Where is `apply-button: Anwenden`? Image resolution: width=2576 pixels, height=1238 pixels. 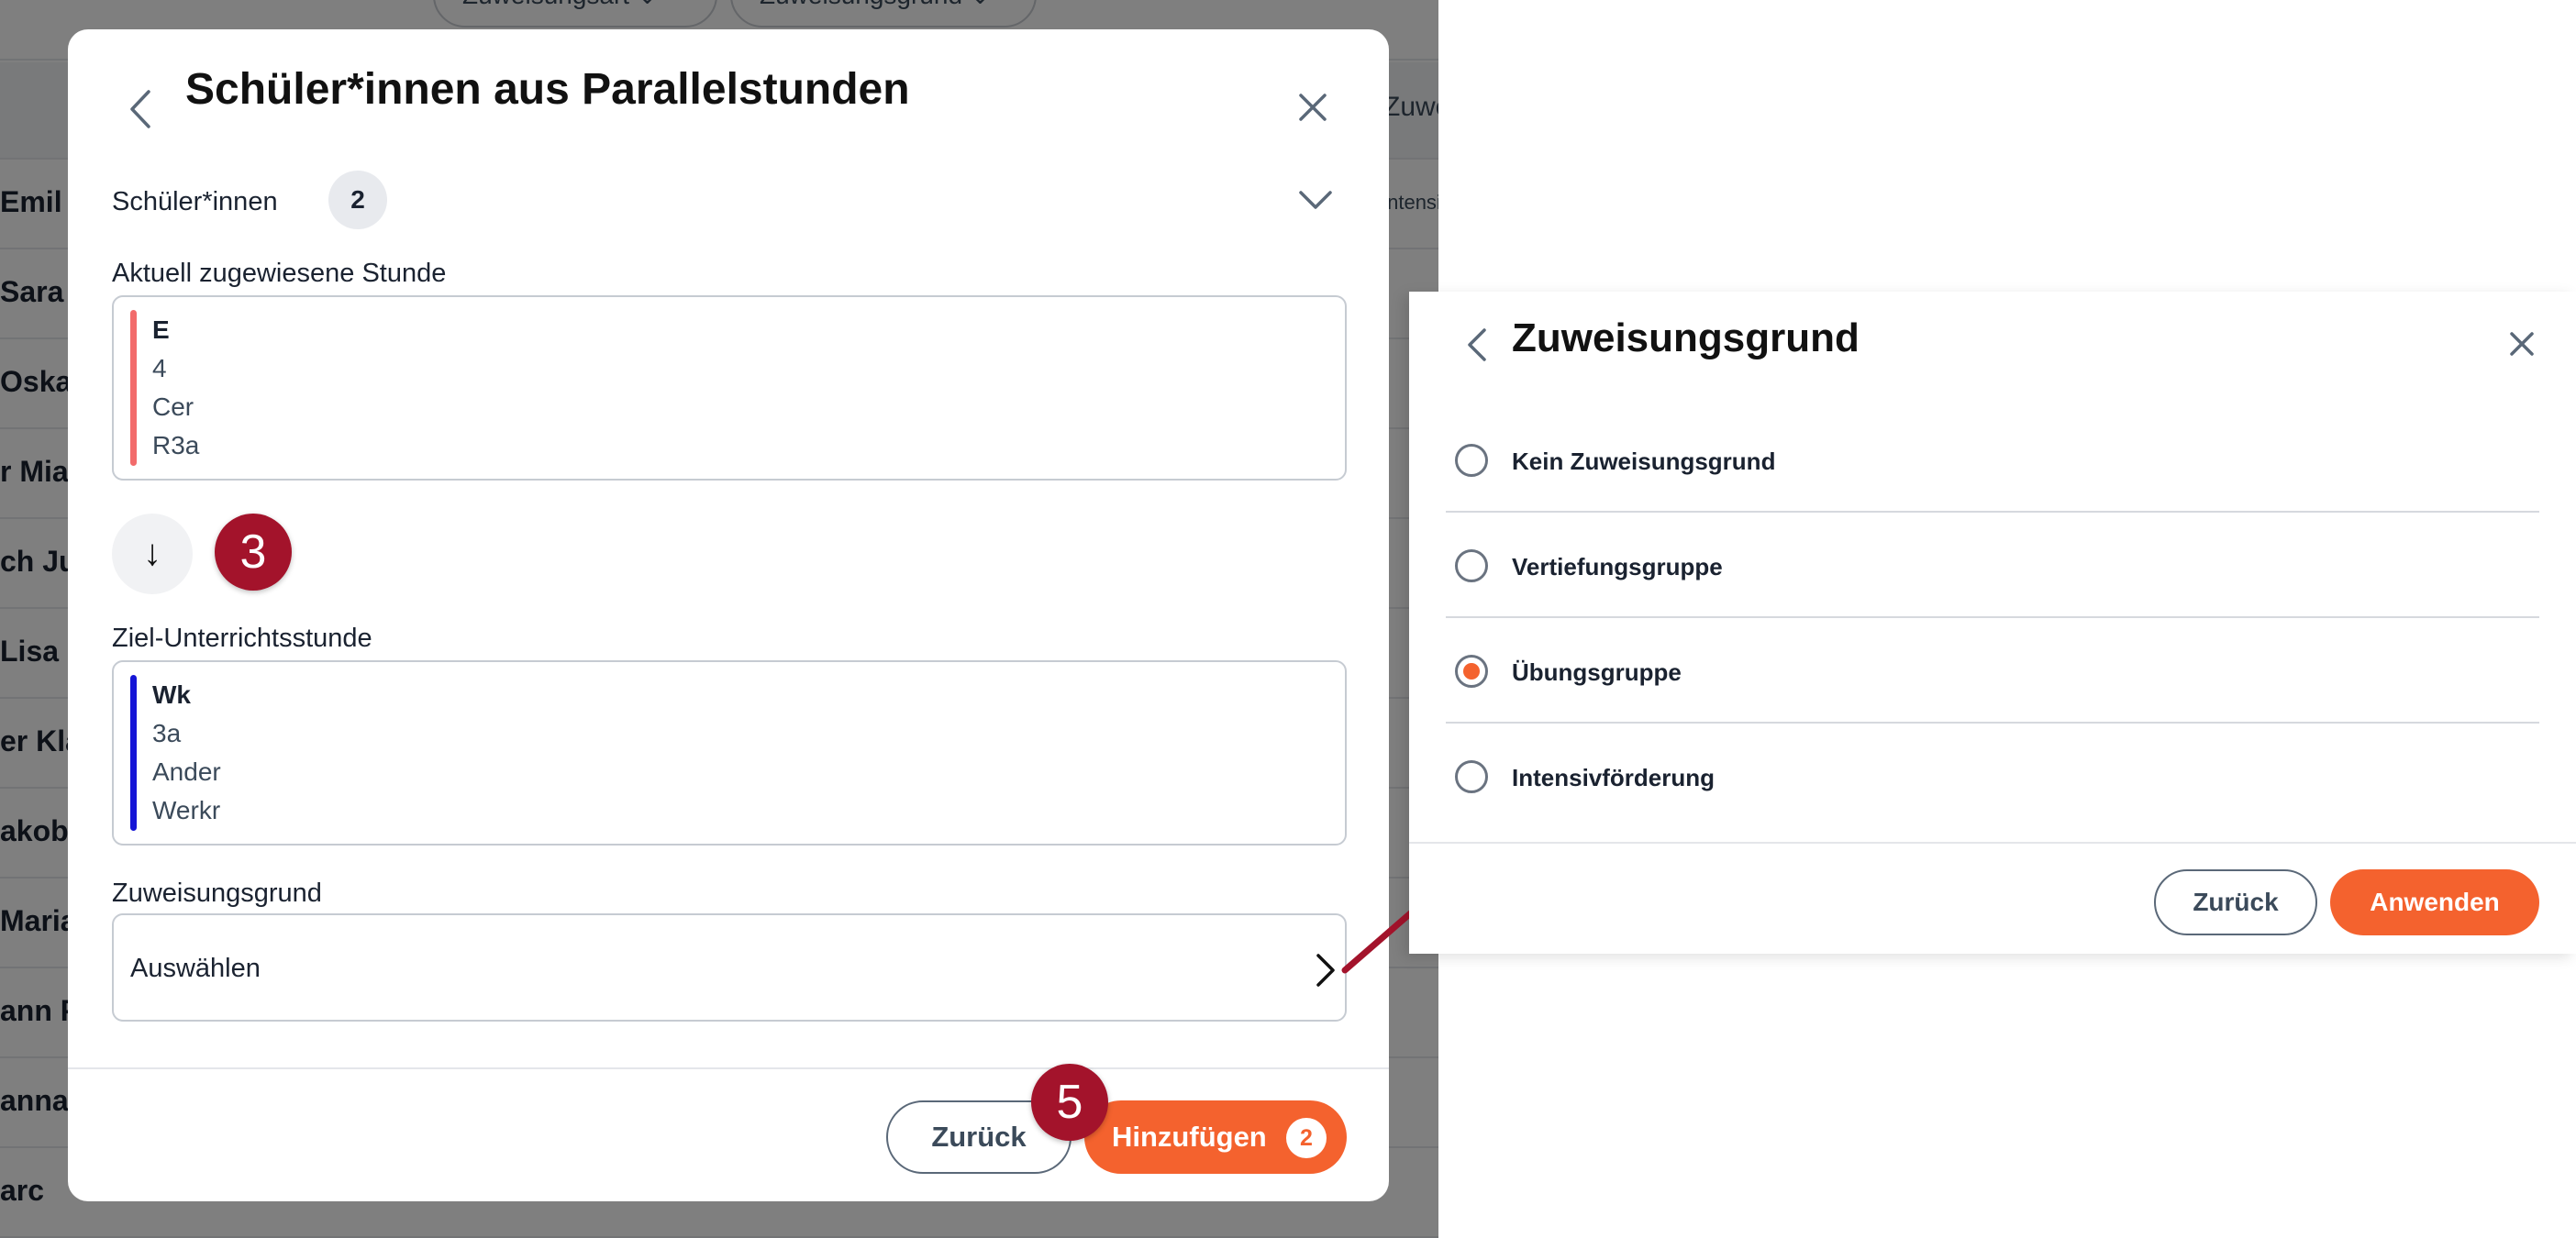 apply-button: Anwenden is located at coordinates (2434, 902).